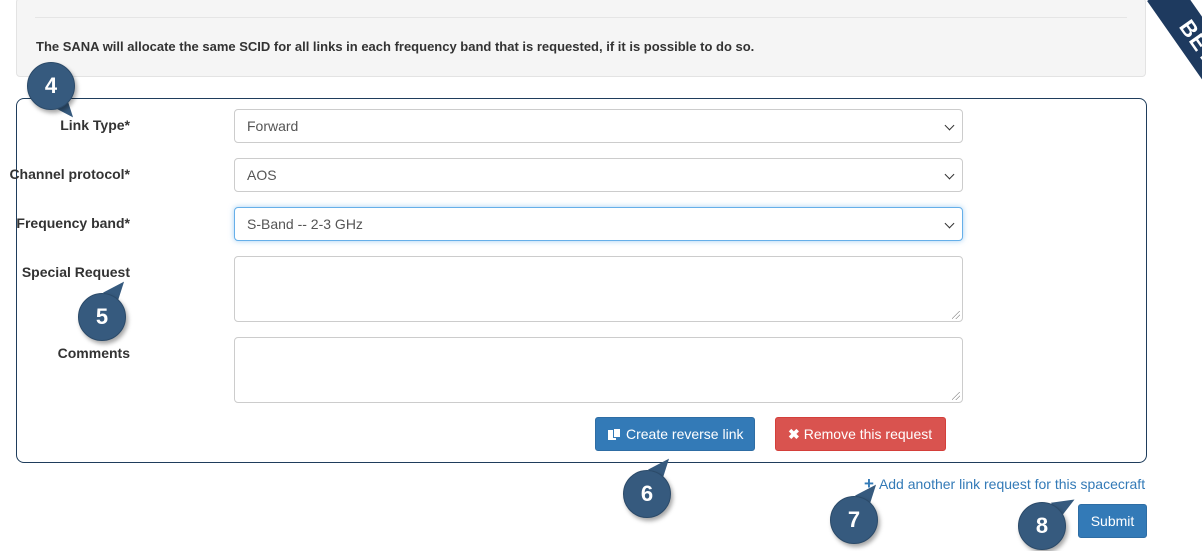 This screenshot has width=1202, height=551. What do you see at coordinates (685, 434) in the screenshot?
I see `create-reverse-link-label: Create reverse link` at bounding box center [685, 434].